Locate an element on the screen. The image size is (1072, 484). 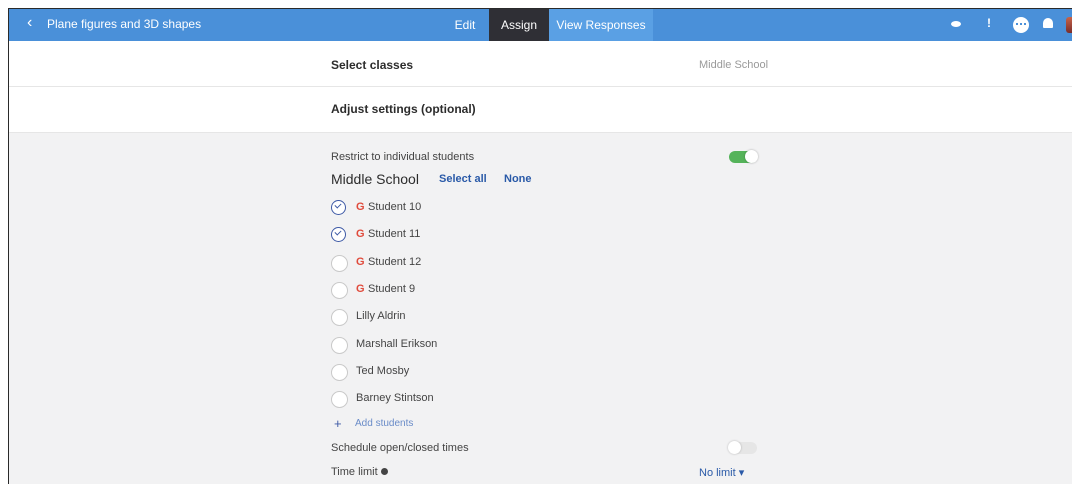
adjust-settings-row: Adjust settings (optional) is located at coordinates (540, 110).